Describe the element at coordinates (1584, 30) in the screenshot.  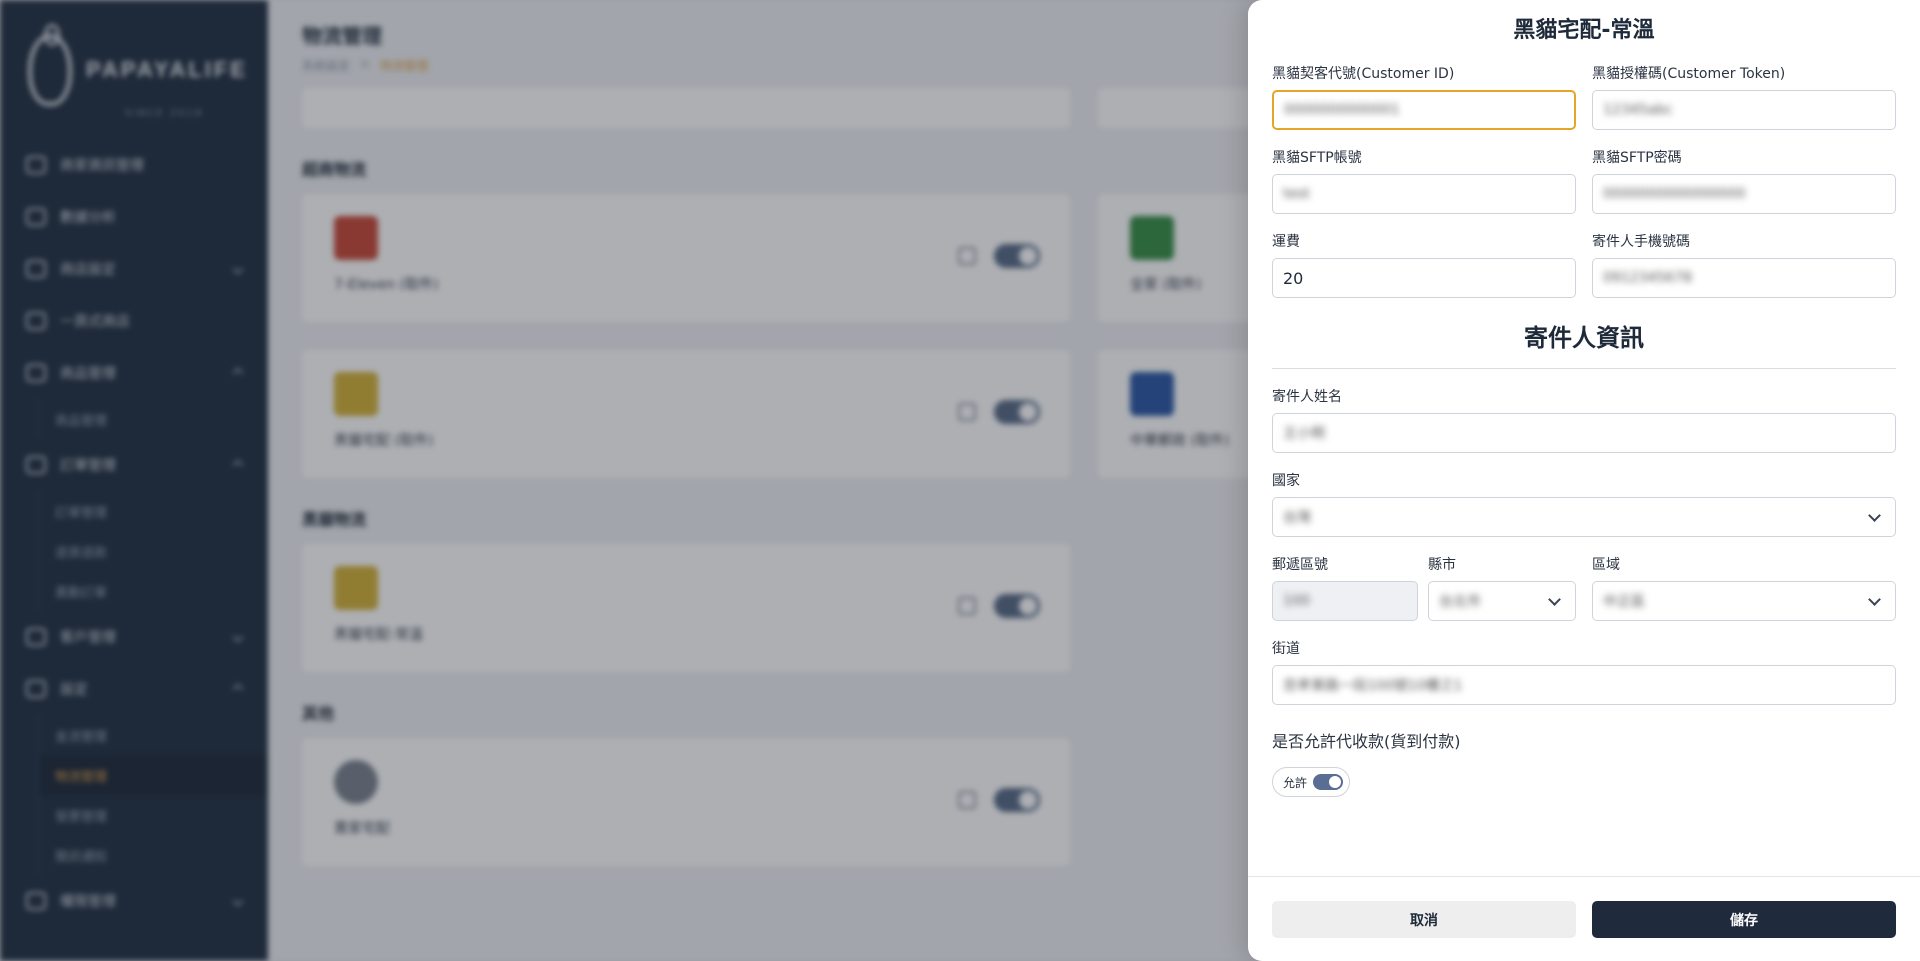
I see `drawer-title: 黑貓宅配-常溫` at that location.